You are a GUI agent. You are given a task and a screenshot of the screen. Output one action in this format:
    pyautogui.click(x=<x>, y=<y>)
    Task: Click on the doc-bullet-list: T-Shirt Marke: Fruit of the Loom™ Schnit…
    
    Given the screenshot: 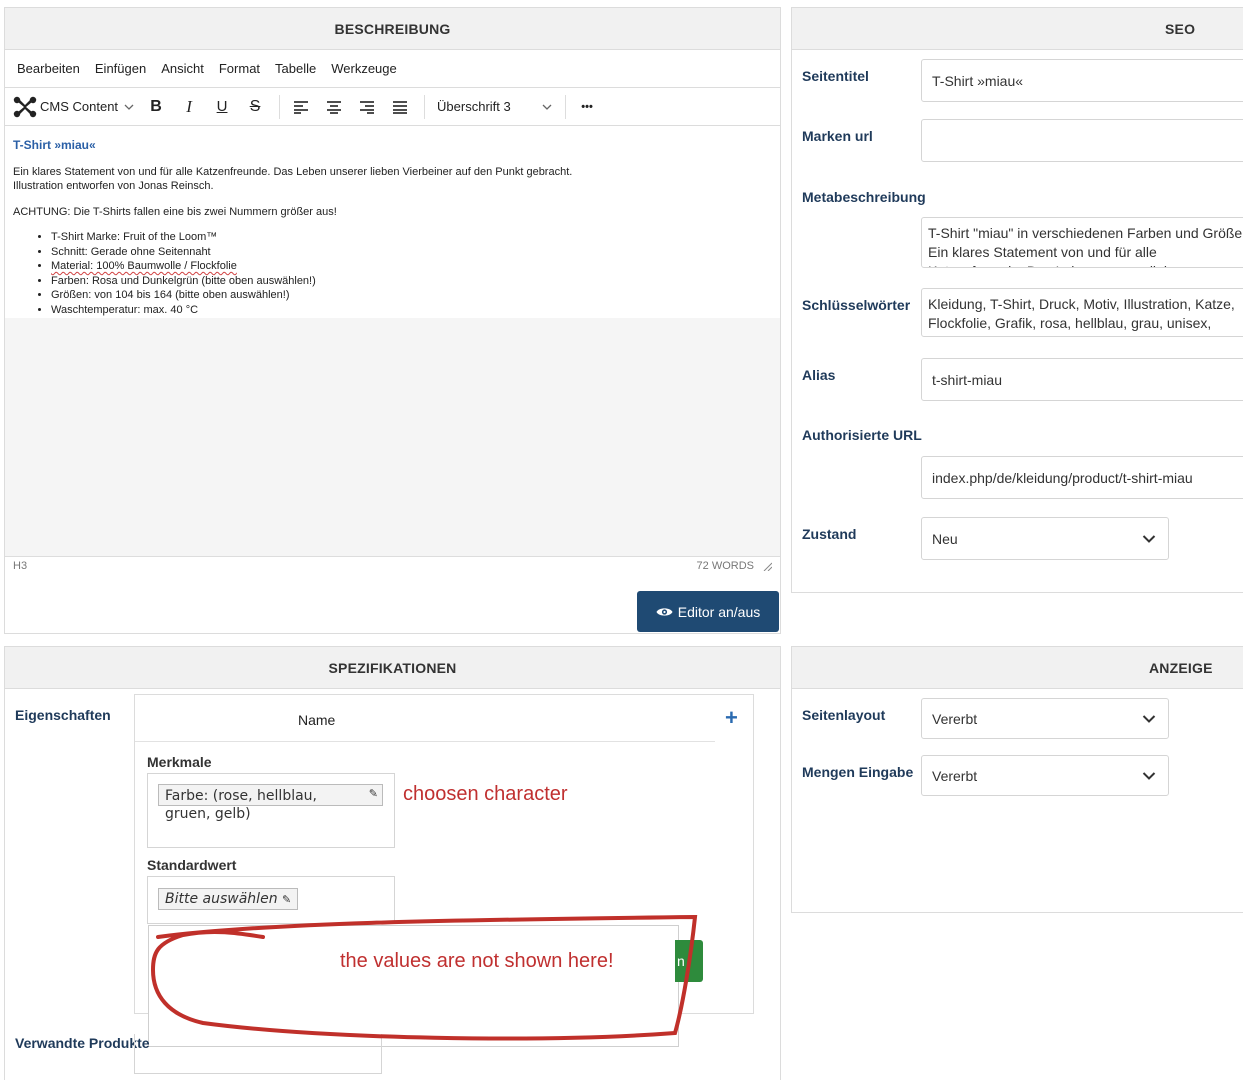 What is the action you would take?
    pyautogui.click(x=392, y=273)
    